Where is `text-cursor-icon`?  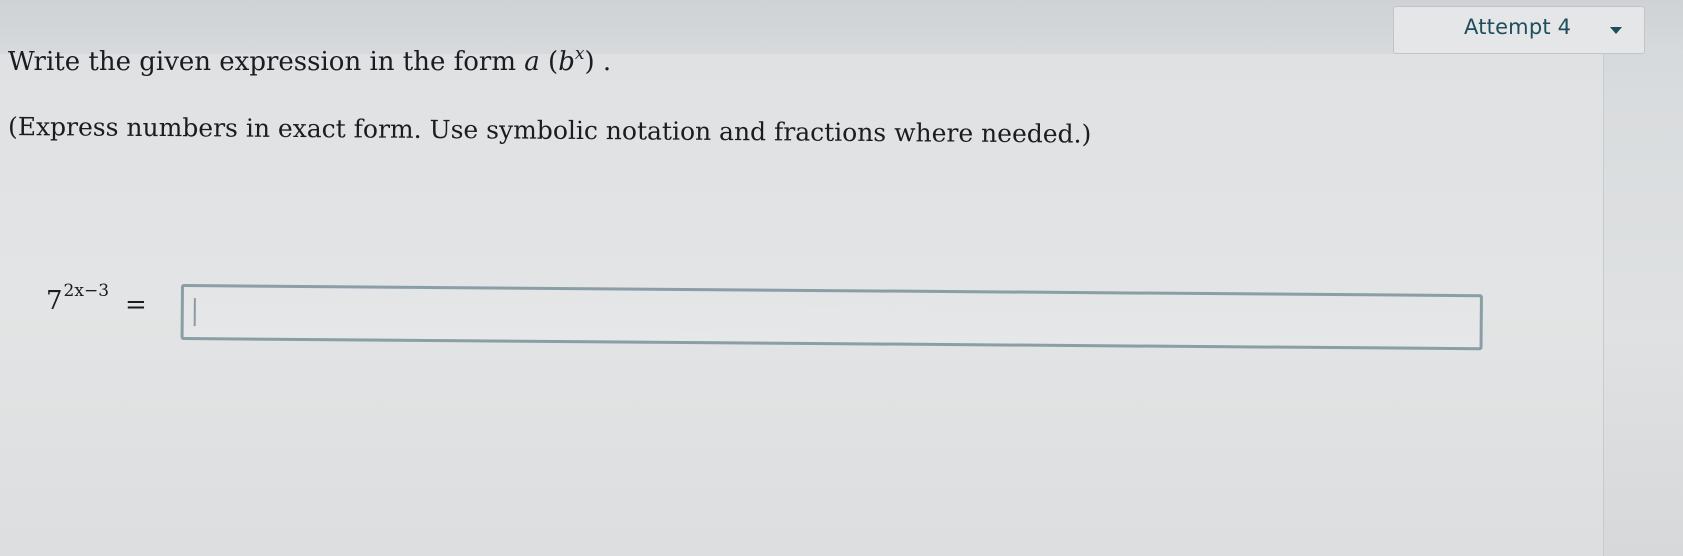
text-cursor-icon is located at coordinates (194, 312).